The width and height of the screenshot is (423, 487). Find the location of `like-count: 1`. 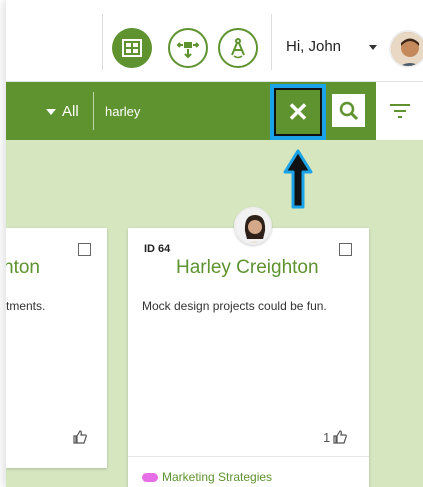

like-count: 1 is located at coordinates (327, 437).